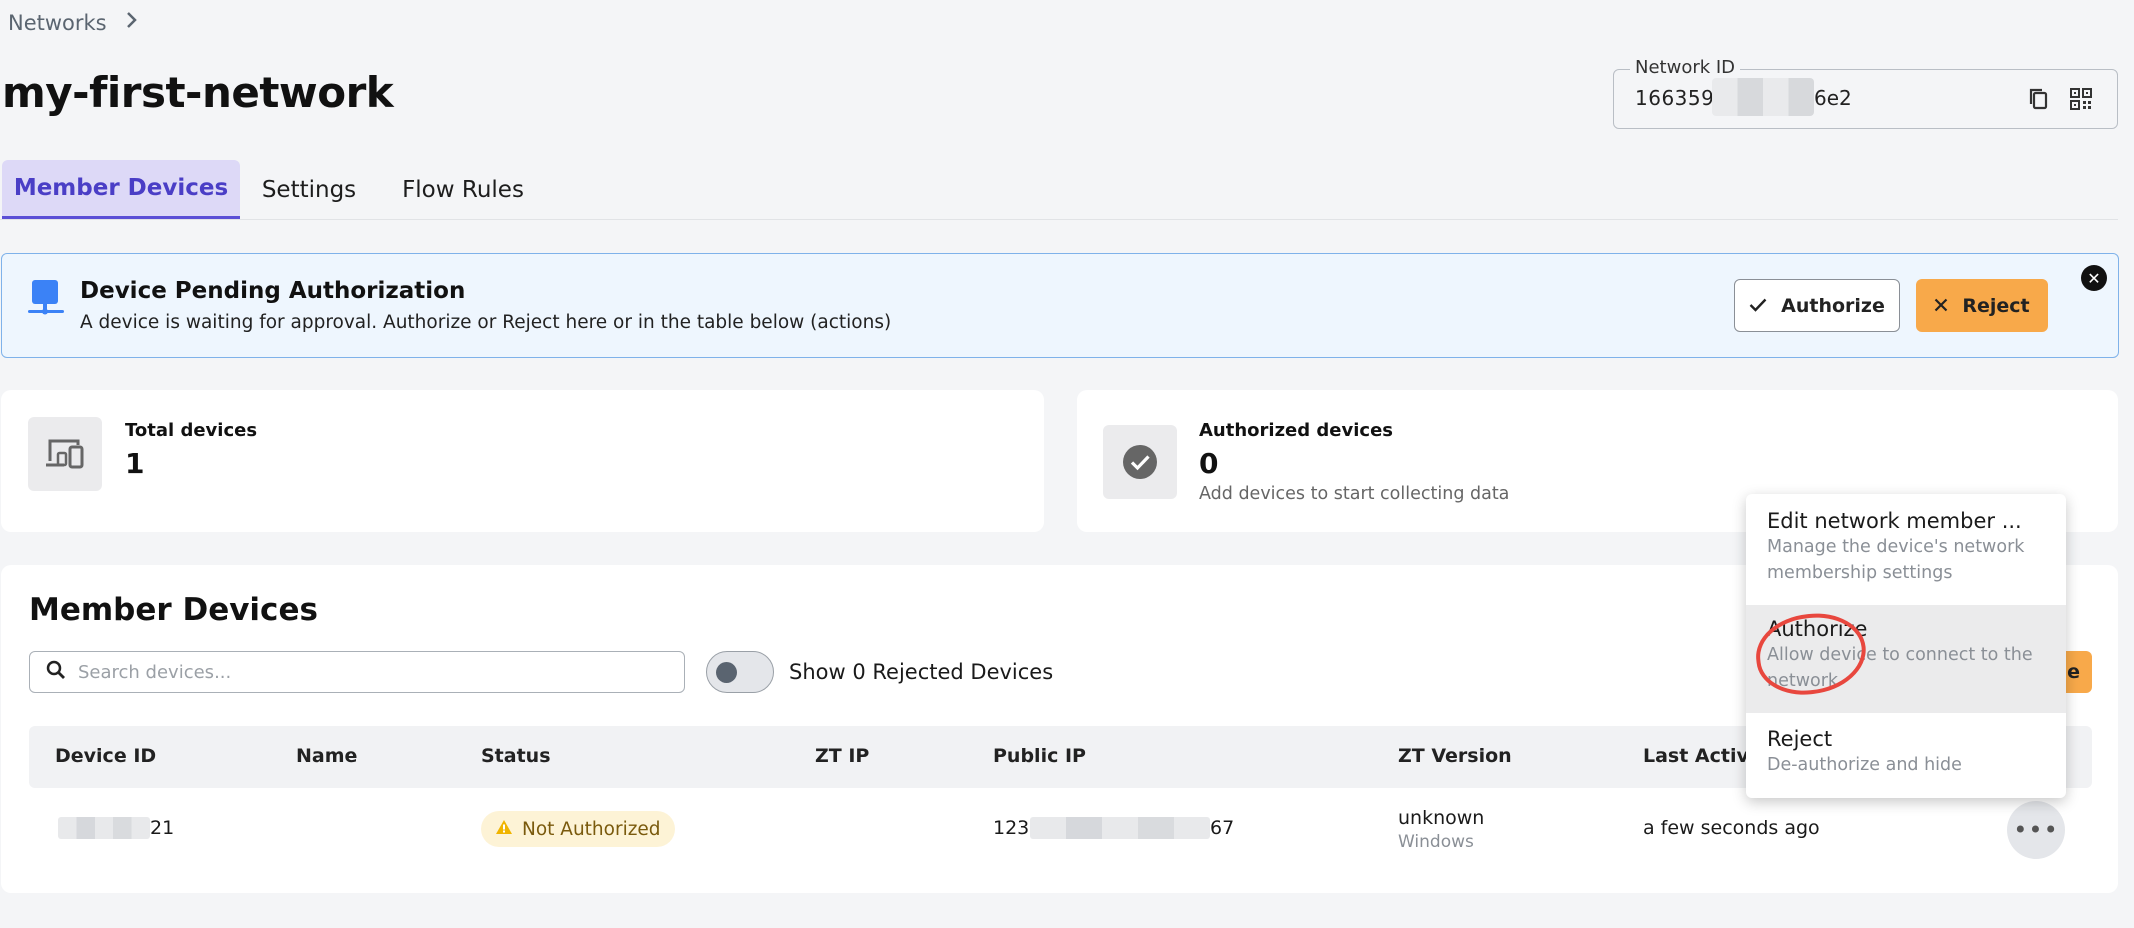  I want to click on search-field, so click(357, 672).